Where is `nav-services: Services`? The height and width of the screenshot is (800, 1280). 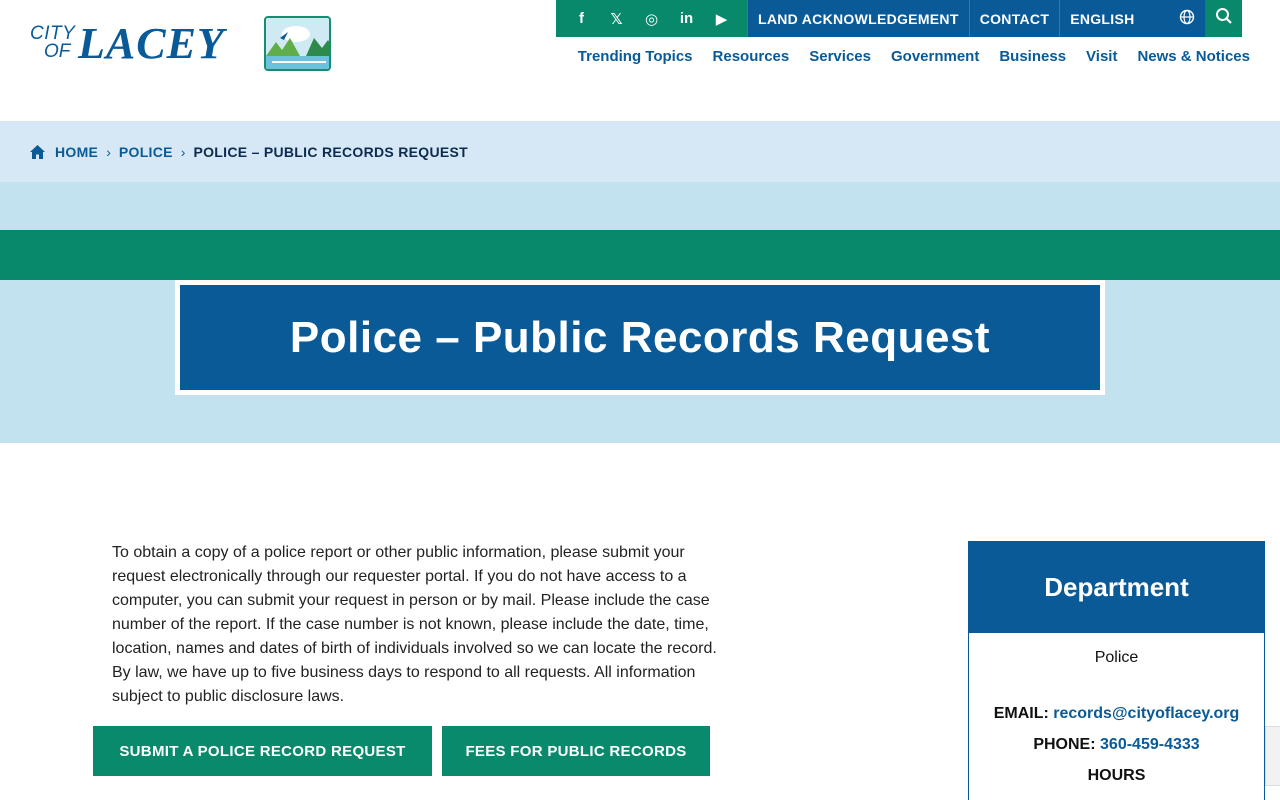 nav-services: Services is located at coordinates (840, 56).